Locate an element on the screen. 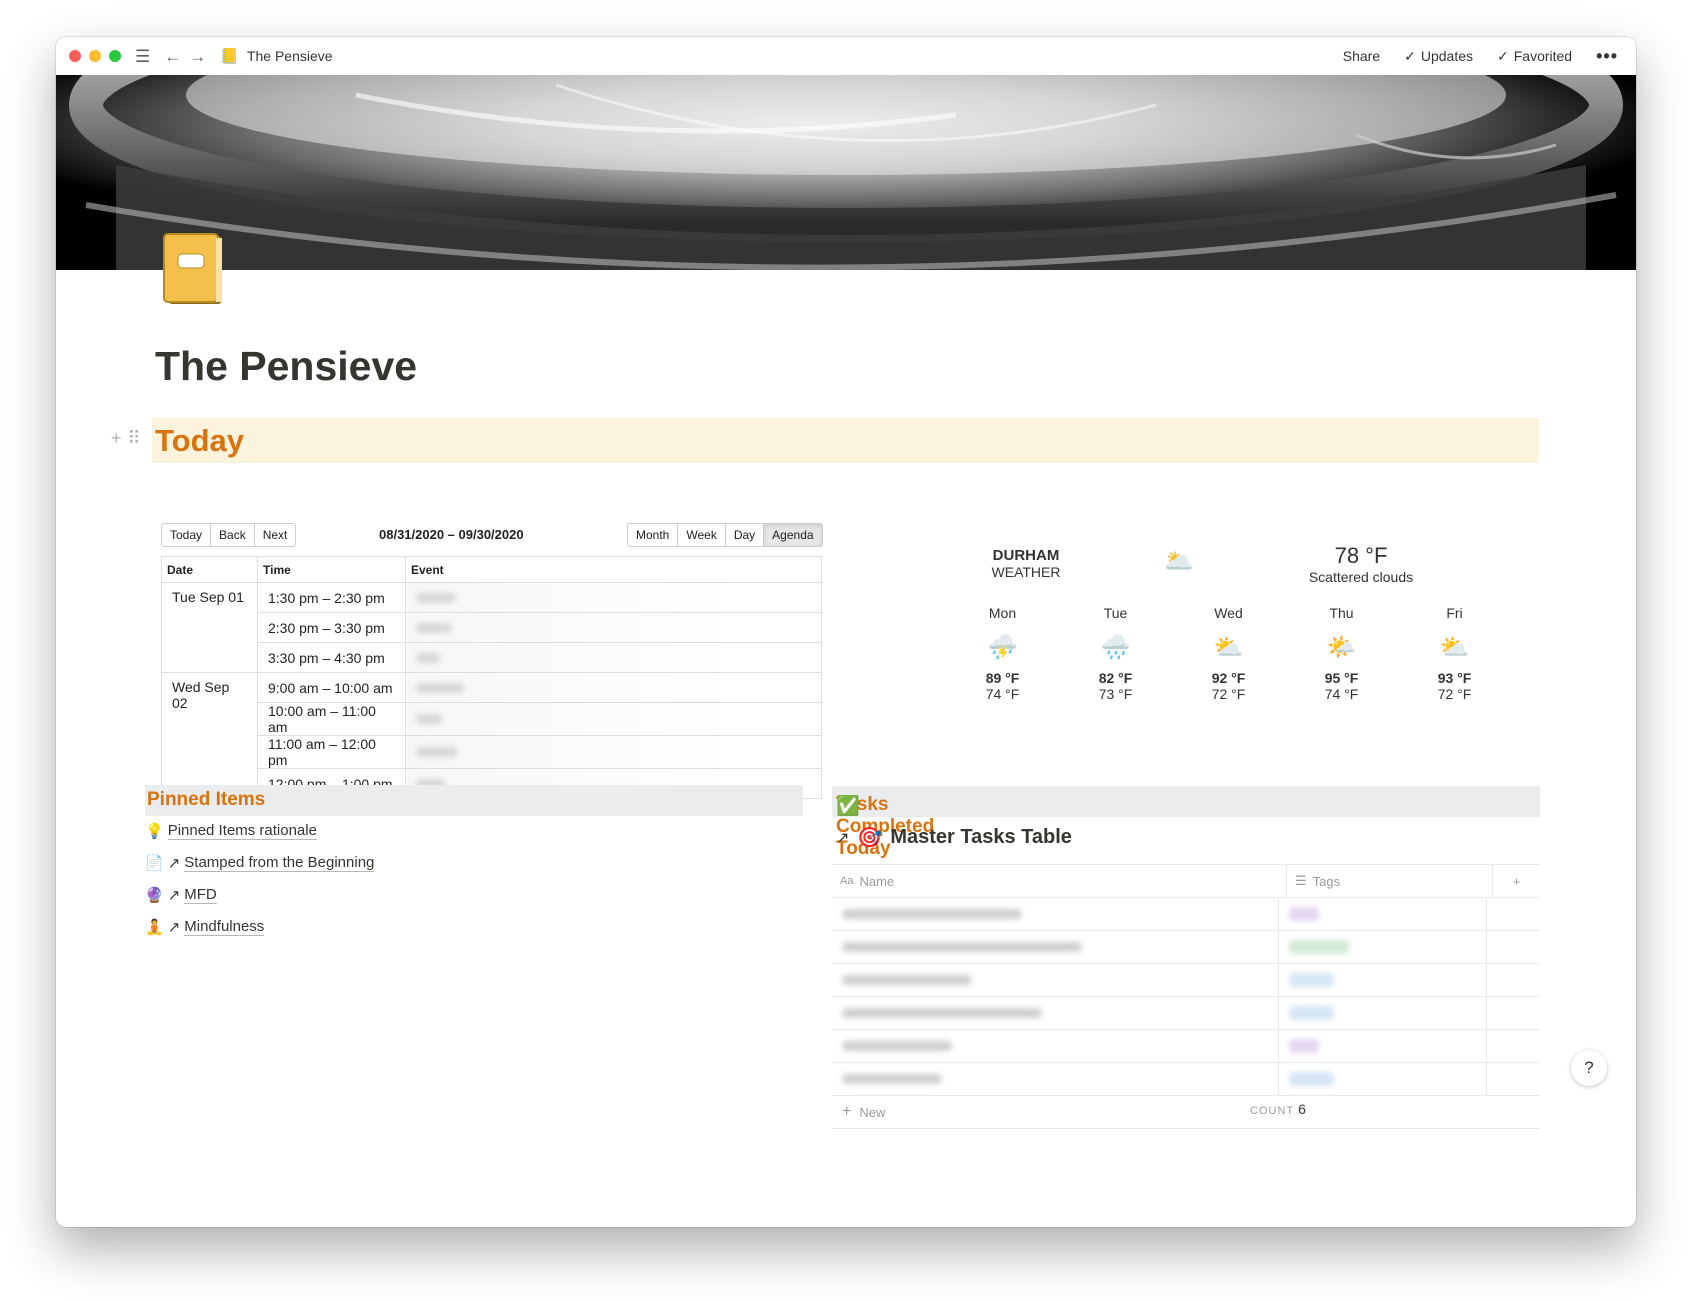  table-header: Aa Name ☰ Tags + is located at coordinates (1186, 881).